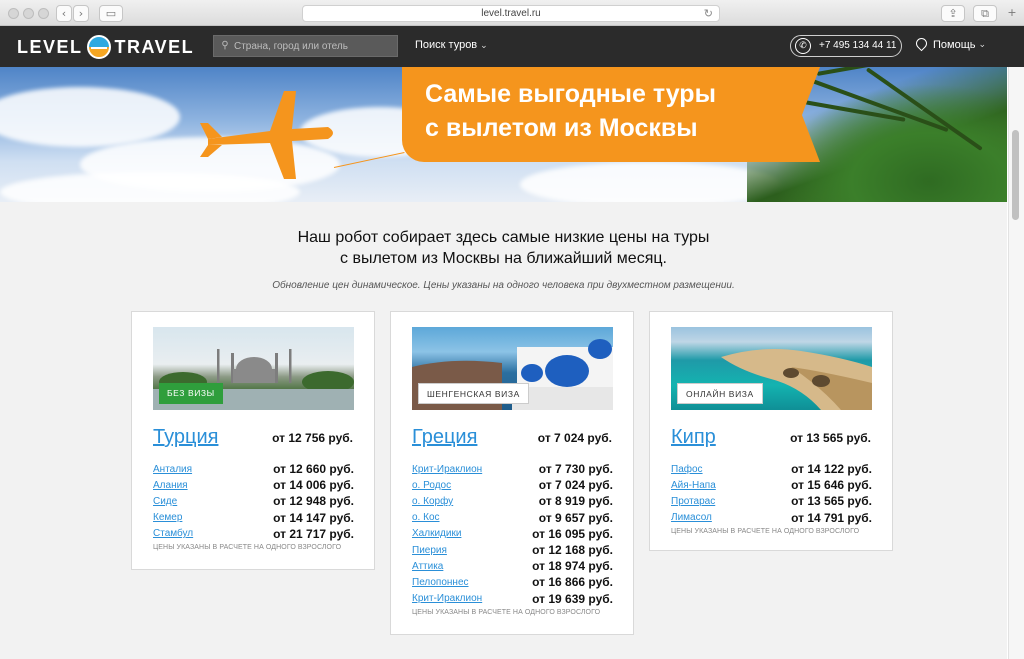 This screenshot has height=659, width=1024. I want to click on banner-line-2: с вылетом из Москвы, so click(561, 128).